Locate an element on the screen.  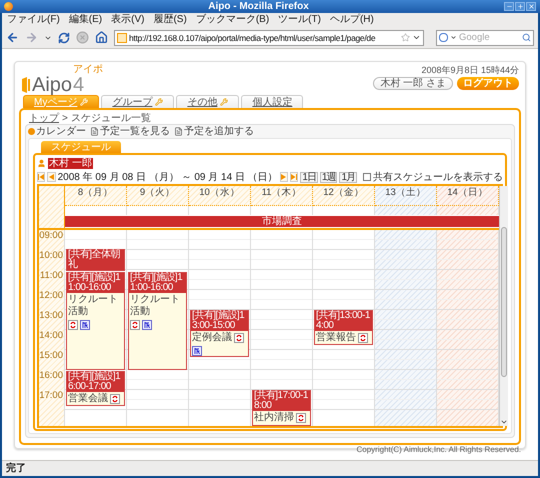
day-header: 13（土） is located at coordinates (406, 196).